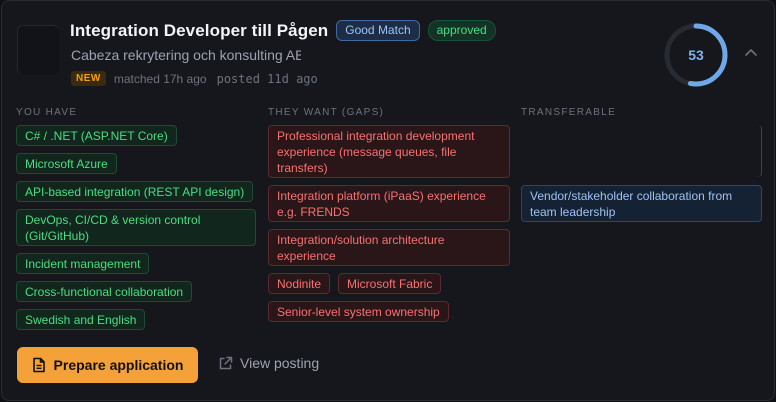 The width and height of the screenshot is (776, 402). Describe the element at coordinates (299, 283) in the screenshot. I see `gap-chip: Nodinite` at that location.